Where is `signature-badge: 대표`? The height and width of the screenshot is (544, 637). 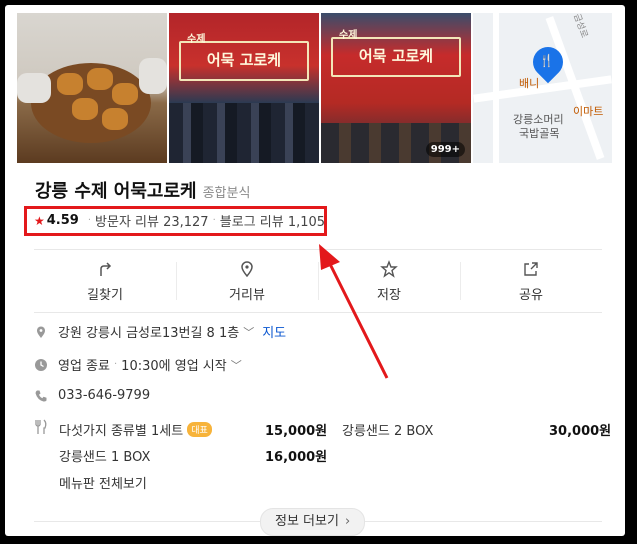 signature-badge: 대표 is located at coordinates (199, 429).